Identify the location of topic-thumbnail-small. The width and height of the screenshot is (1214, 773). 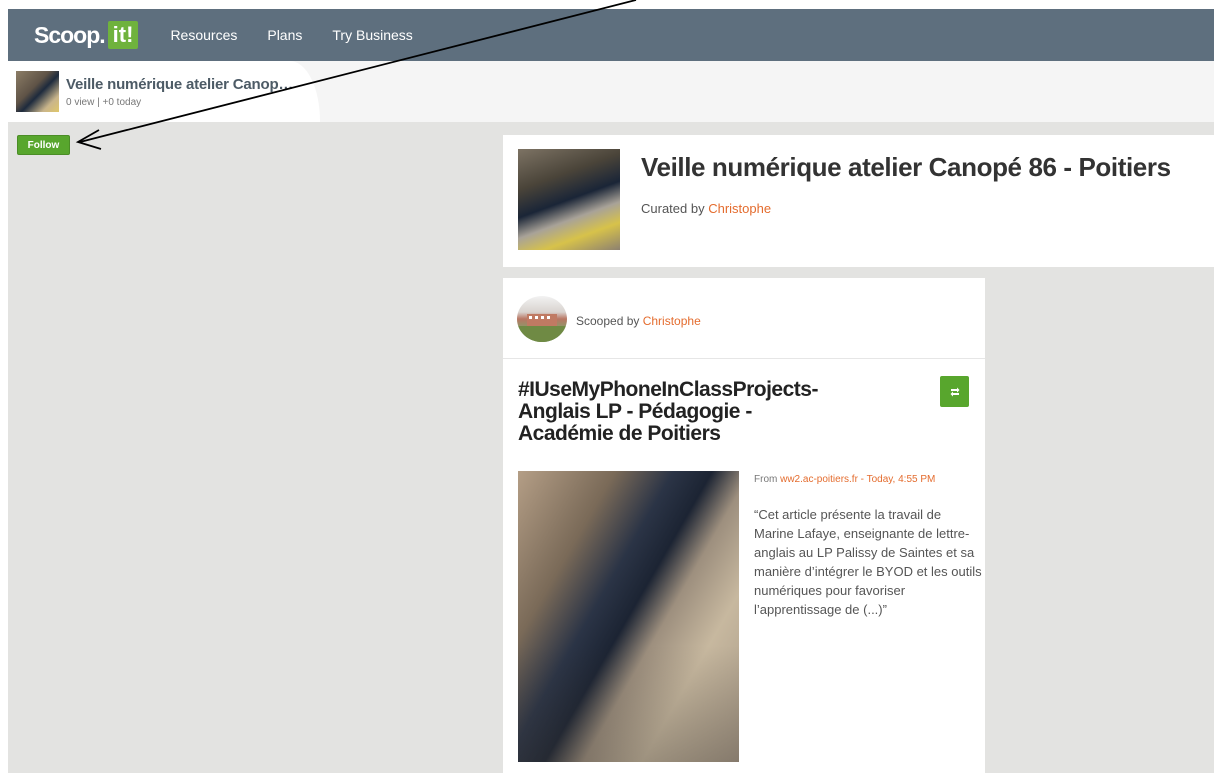
(37, 91).